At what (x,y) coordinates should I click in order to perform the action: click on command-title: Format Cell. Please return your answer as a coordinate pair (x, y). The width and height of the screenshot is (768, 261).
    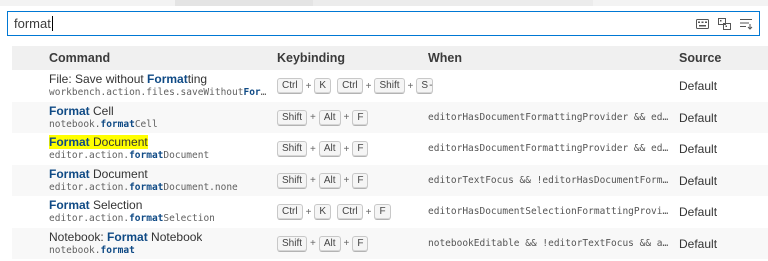
    Looking at the image, I should click on (81, 110).